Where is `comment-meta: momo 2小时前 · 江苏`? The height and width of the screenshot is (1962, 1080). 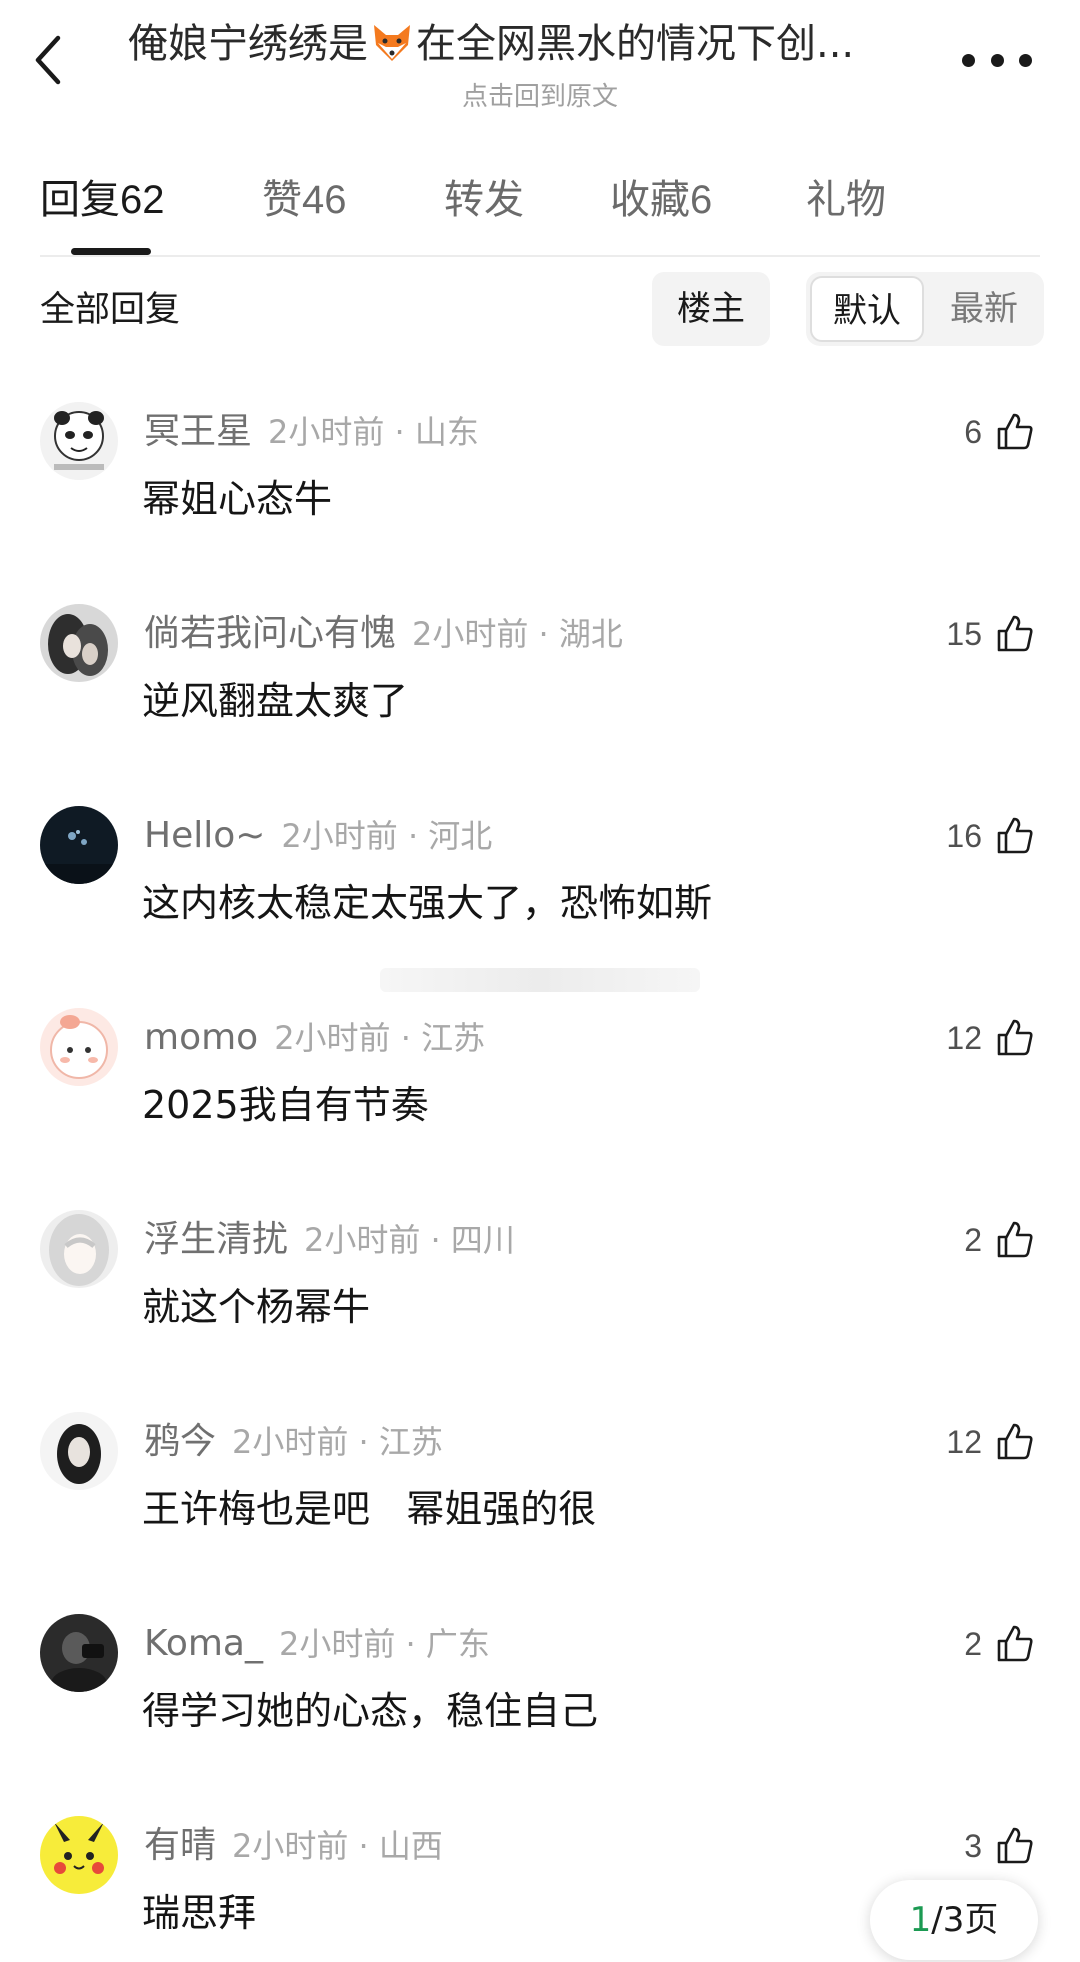 comment-meta: momo 2小时前 · 江苏 is located at coordinates (314, 1038).